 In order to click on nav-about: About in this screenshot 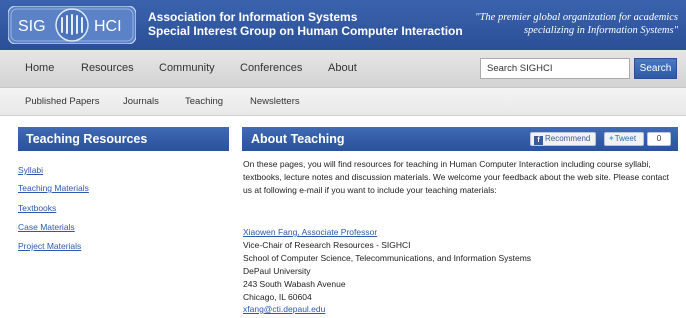, I will do `click(342, 68)`.